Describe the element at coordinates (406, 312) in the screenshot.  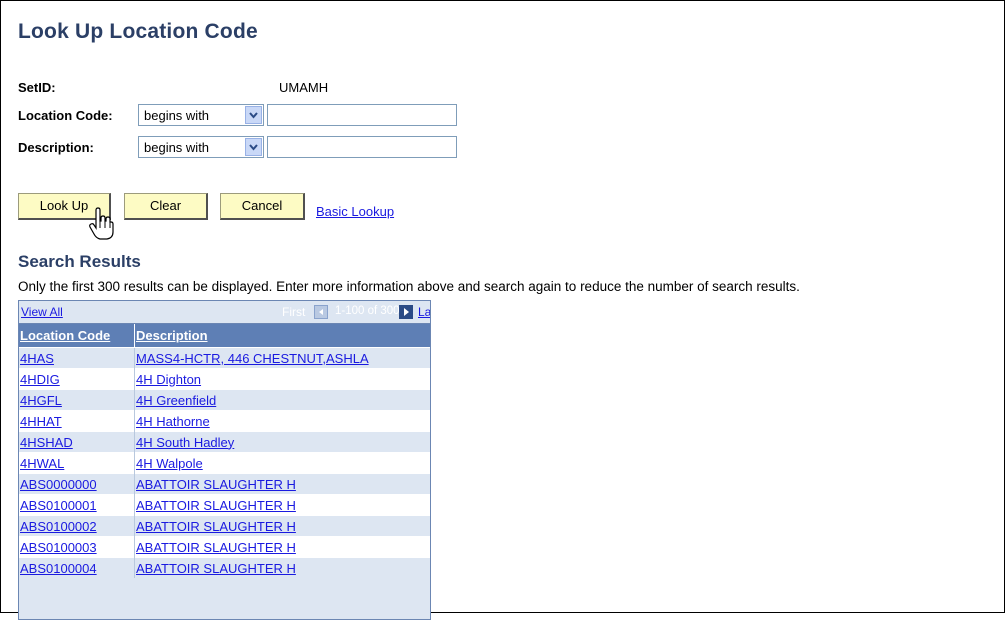
I see `next-page-icon` at that location.